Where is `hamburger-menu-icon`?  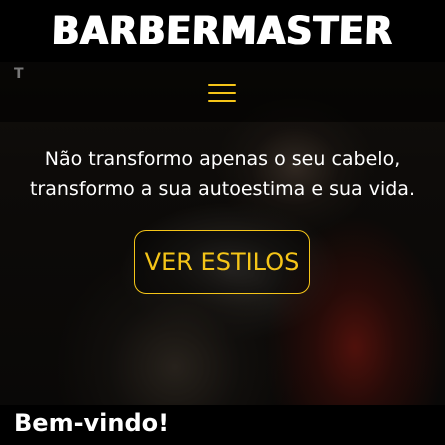
hamburger-menu-icon is located at coordinates (222, 93).